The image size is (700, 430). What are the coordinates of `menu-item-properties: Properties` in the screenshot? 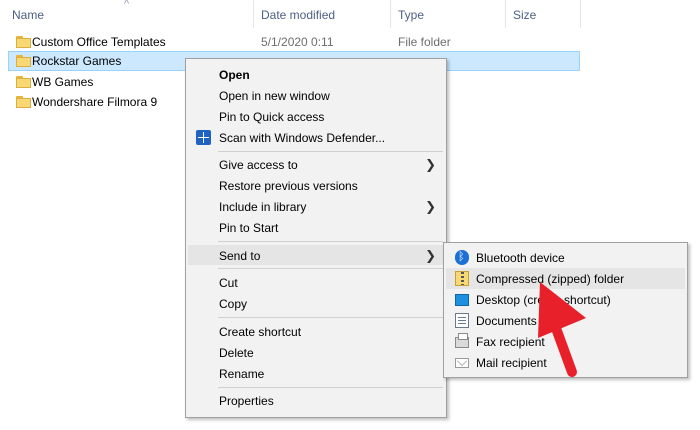 It's located at (316, 400).